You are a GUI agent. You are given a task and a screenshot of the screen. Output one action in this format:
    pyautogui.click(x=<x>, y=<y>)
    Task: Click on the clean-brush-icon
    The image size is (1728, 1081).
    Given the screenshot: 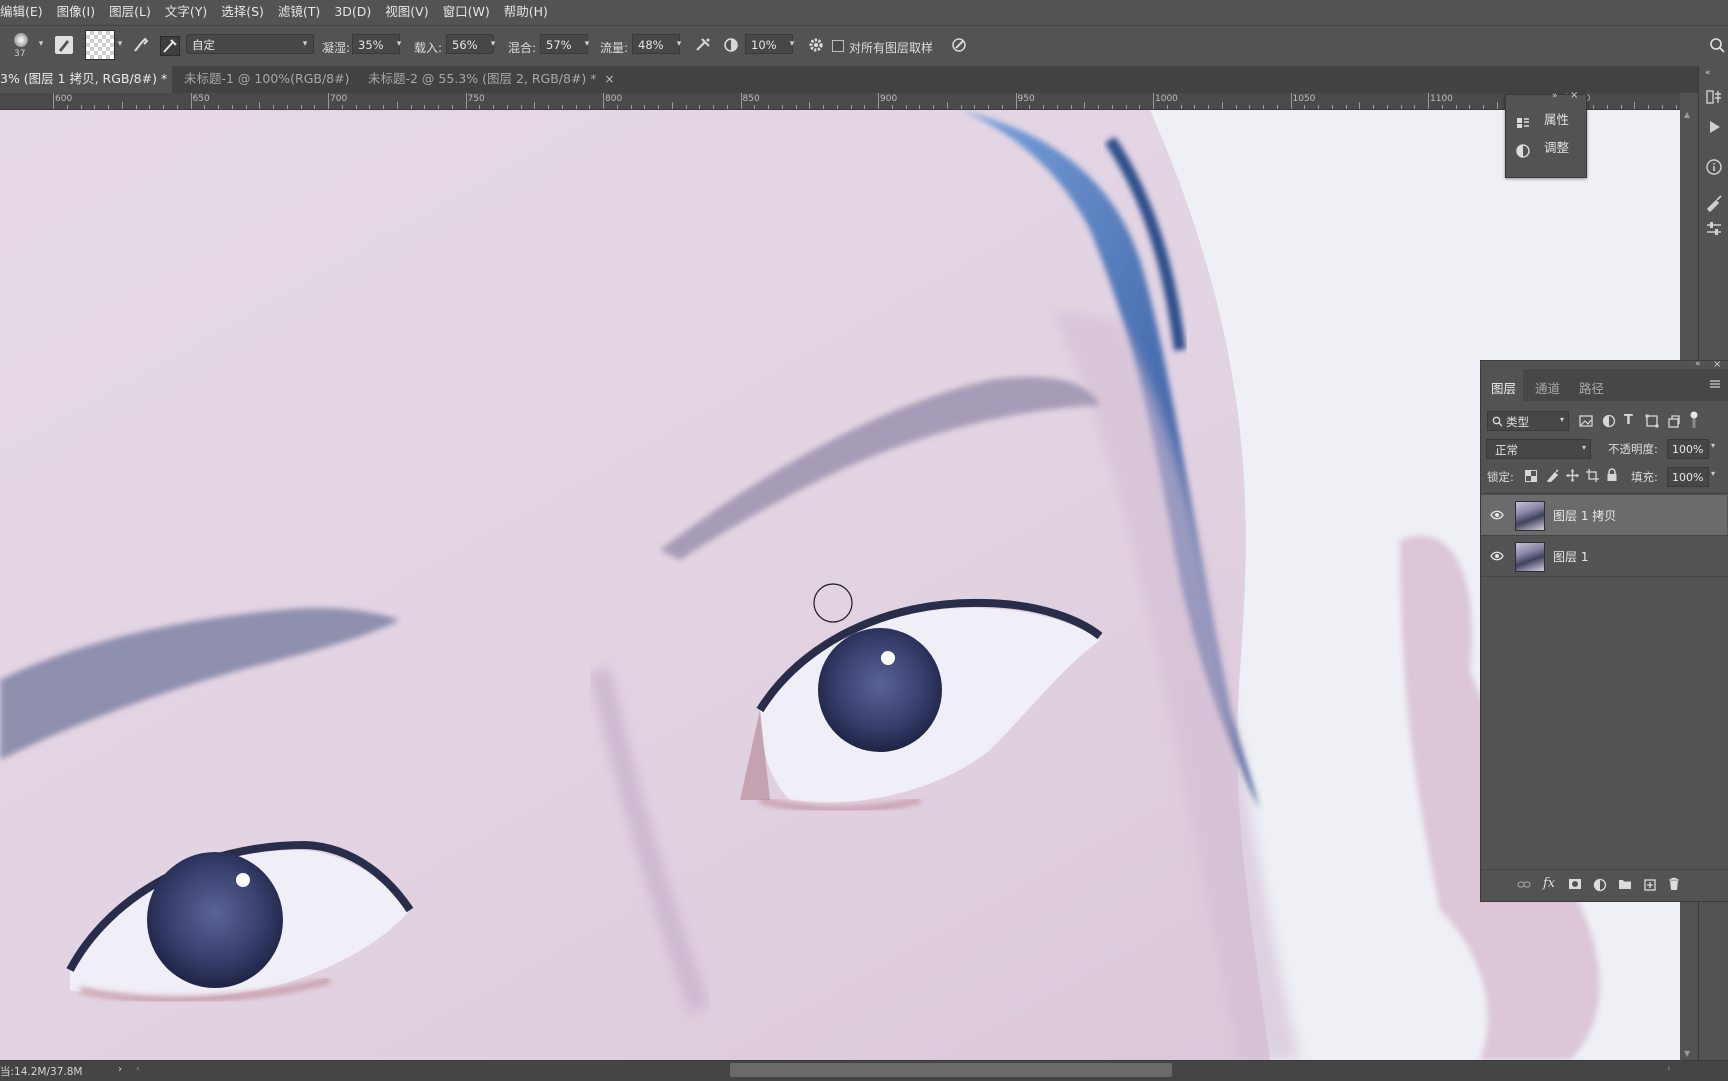 What is the action you would take?
    pyautogui.click(x=170, y=46)
    